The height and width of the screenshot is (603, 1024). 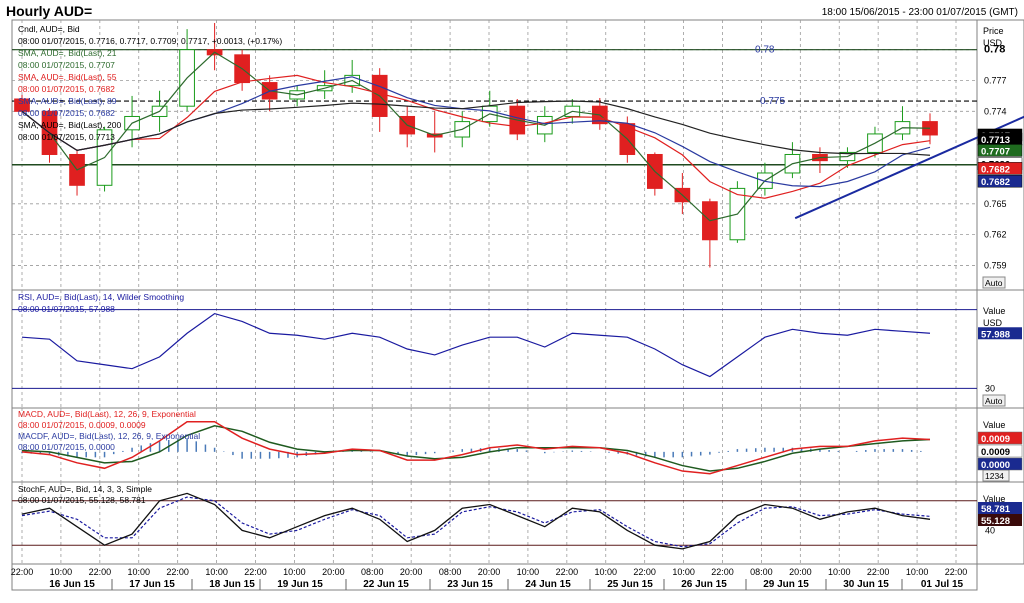 What do you see at coordinates (786, 584) in the screenshot?
I see `date-label: 29 Jun 15` at bounding box center [786, 584].